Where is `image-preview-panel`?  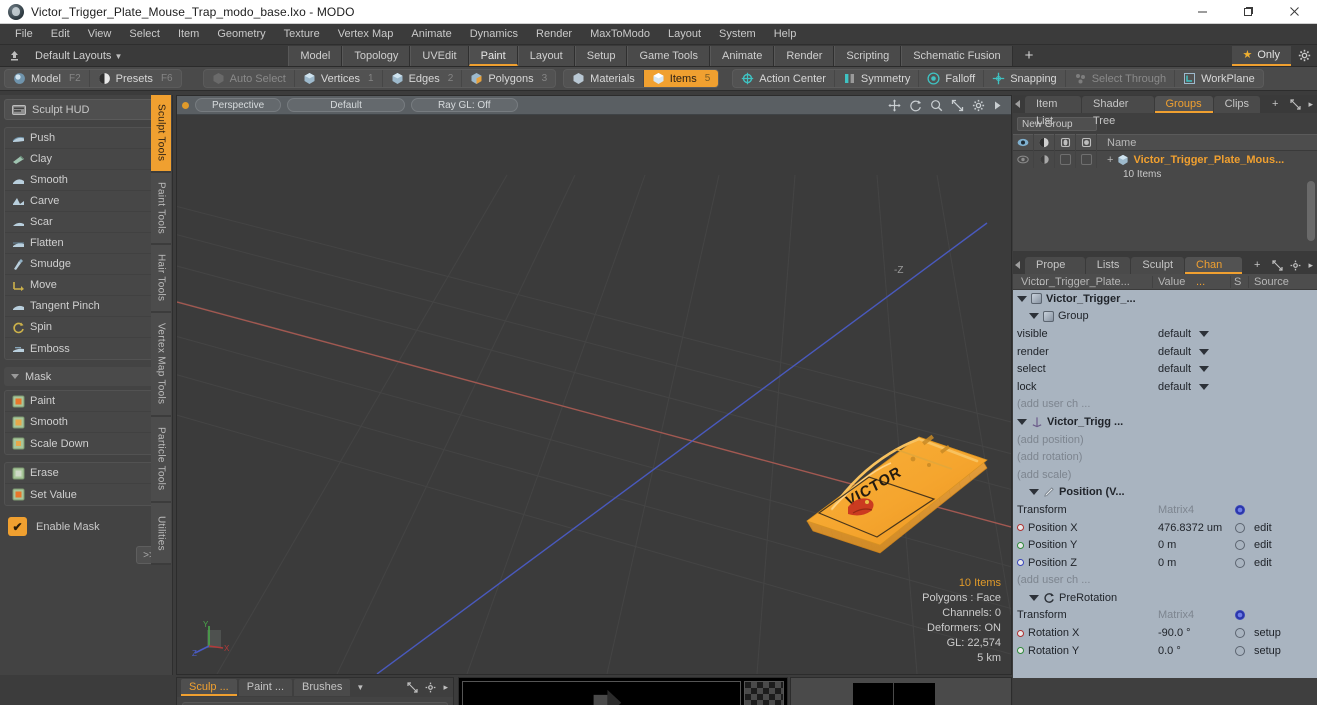 image-preview-panel is located at coordinates (623, 691).